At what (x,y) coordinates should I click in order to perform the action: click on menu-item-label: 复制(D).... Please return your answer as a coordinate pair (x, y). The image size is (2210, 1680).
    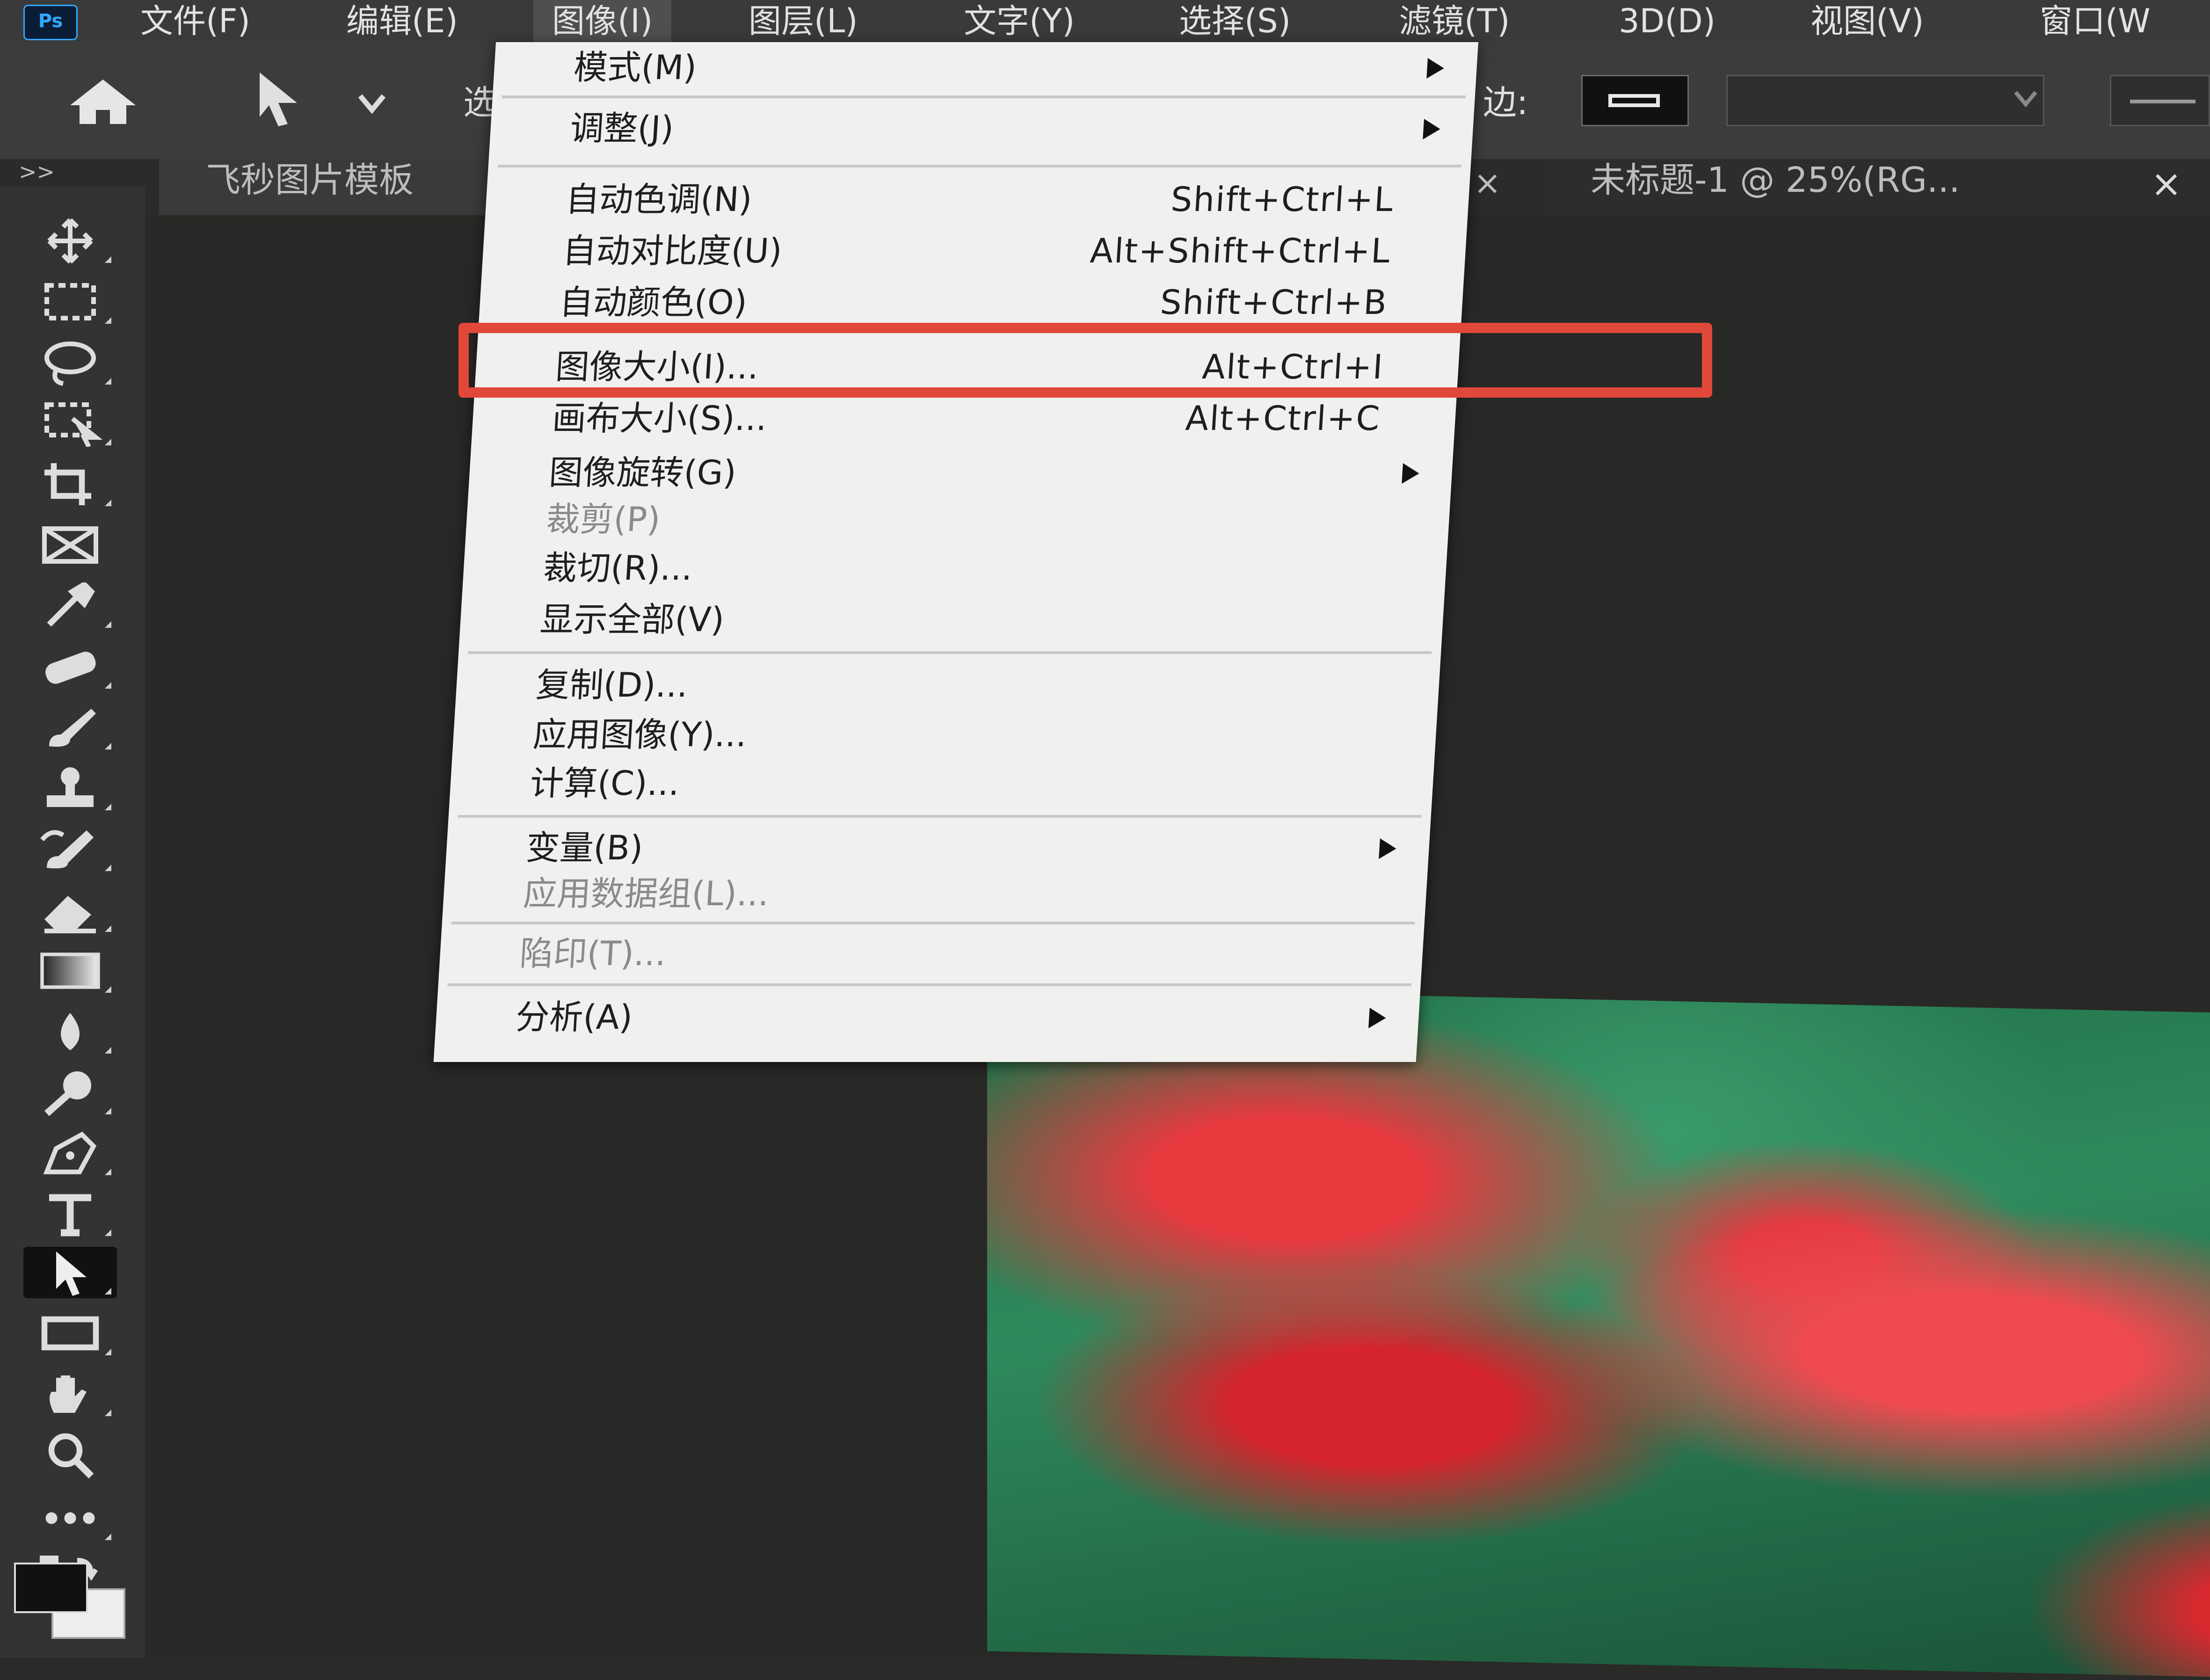
    Looking at the image, I should click on (612, 685).